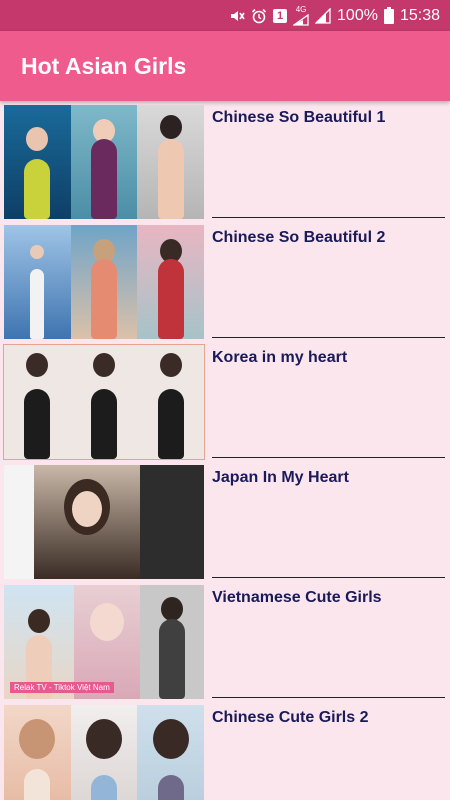 The height and width of the screenshot is (800, 450). I want to click on signal-icon, so click(323, 15).